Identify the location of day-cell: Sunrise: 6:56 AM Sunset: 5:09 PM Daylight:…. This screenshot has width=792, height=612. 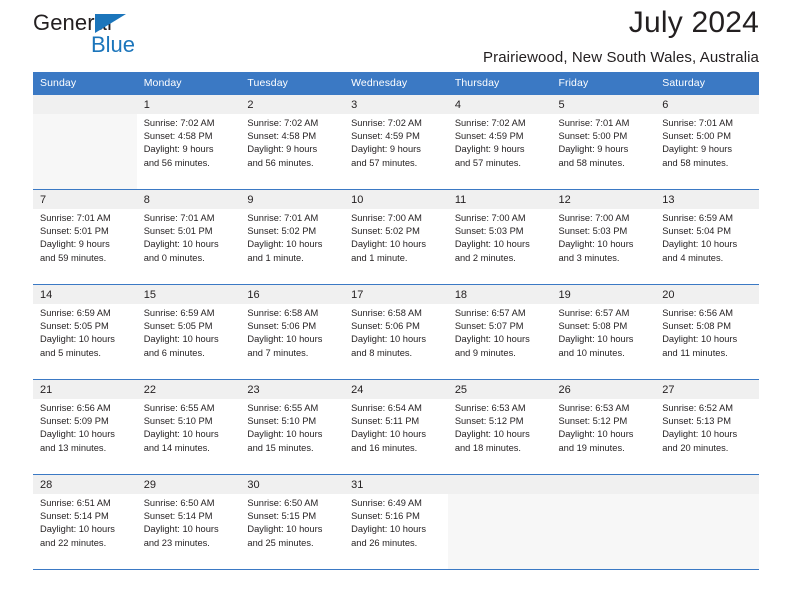
(85, 437).